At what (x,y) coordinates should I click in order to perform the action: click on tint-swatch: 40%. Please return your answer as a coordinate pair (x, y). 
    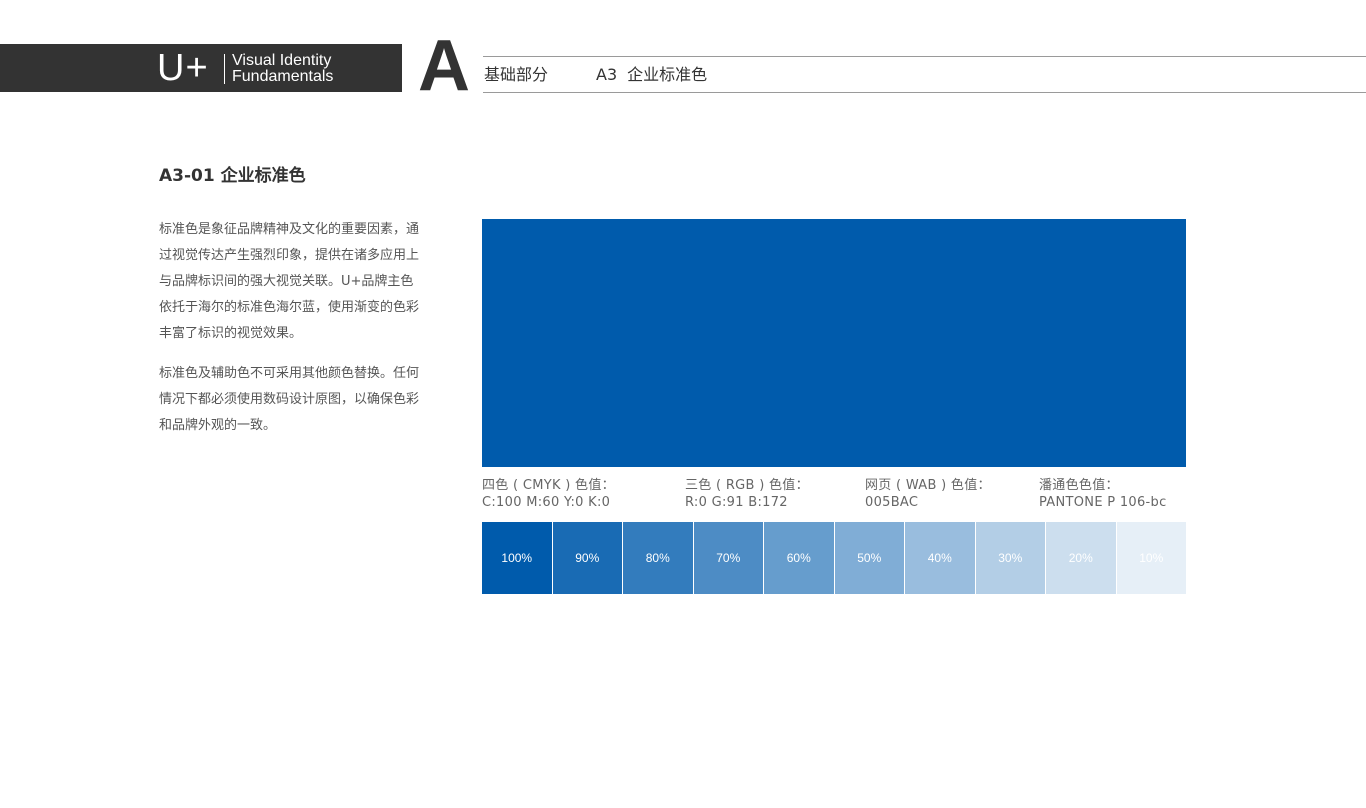
    Looking at the image, I should click on (940, 558).